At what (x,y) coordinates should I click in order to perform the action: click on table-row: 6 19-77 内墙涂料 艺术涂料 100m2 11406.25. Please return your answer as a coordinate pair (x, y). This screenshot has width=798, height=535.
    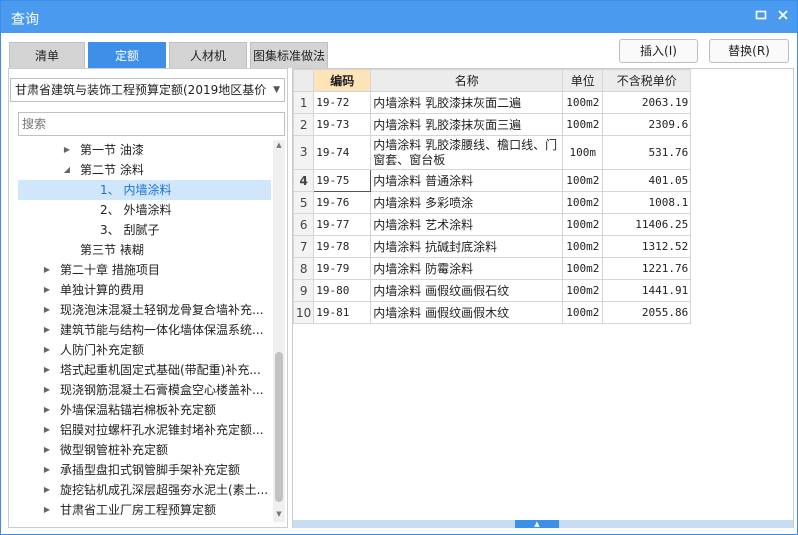
    Looking at the image, I should click on (492, 224).